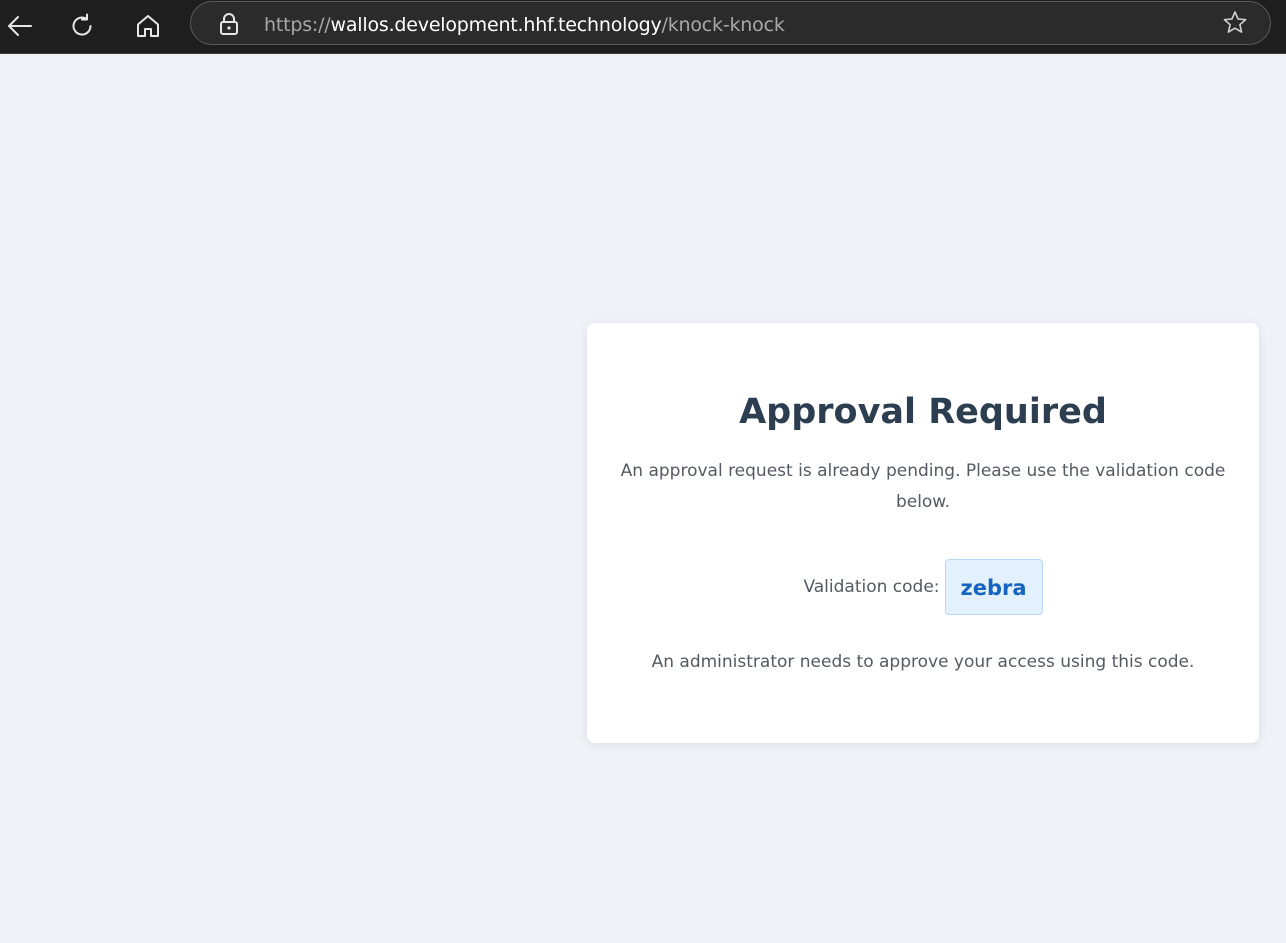  What do you see at coordinates (229, 24) in the screenshot?
I see `lock-icon` at bounding box center [229, 24].